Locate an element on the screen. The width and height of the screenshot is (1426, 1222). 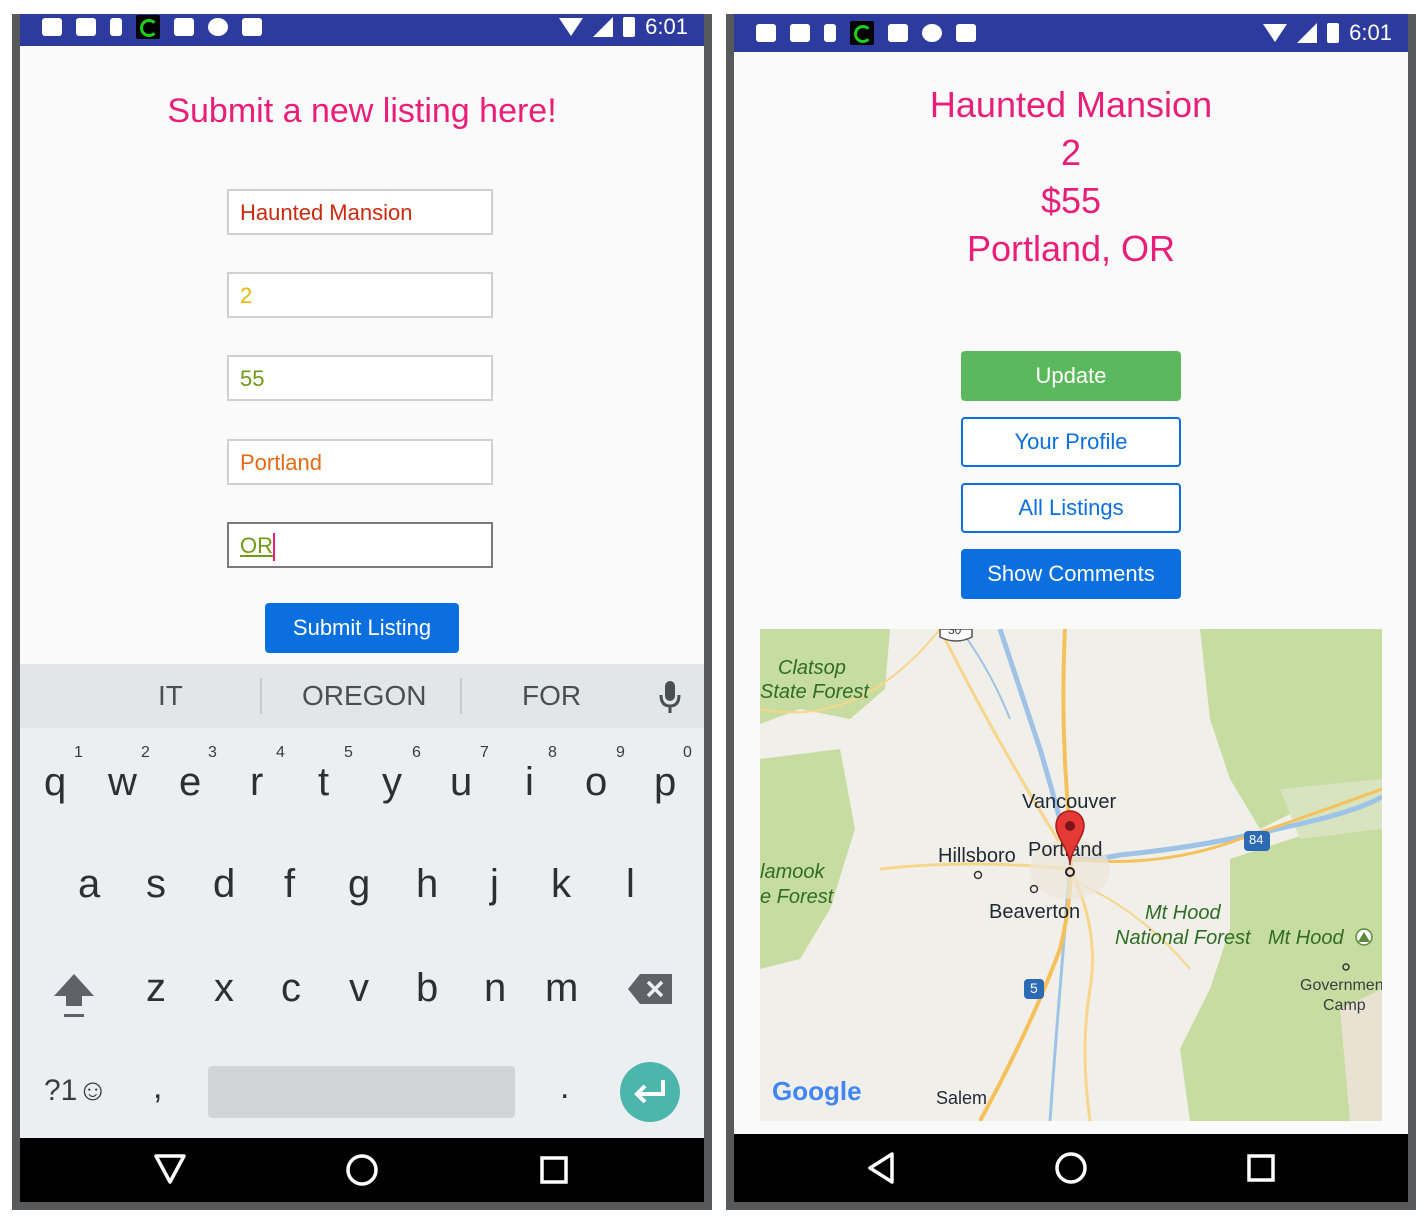
map-marker-icon is located at coordinates (1070, 844).